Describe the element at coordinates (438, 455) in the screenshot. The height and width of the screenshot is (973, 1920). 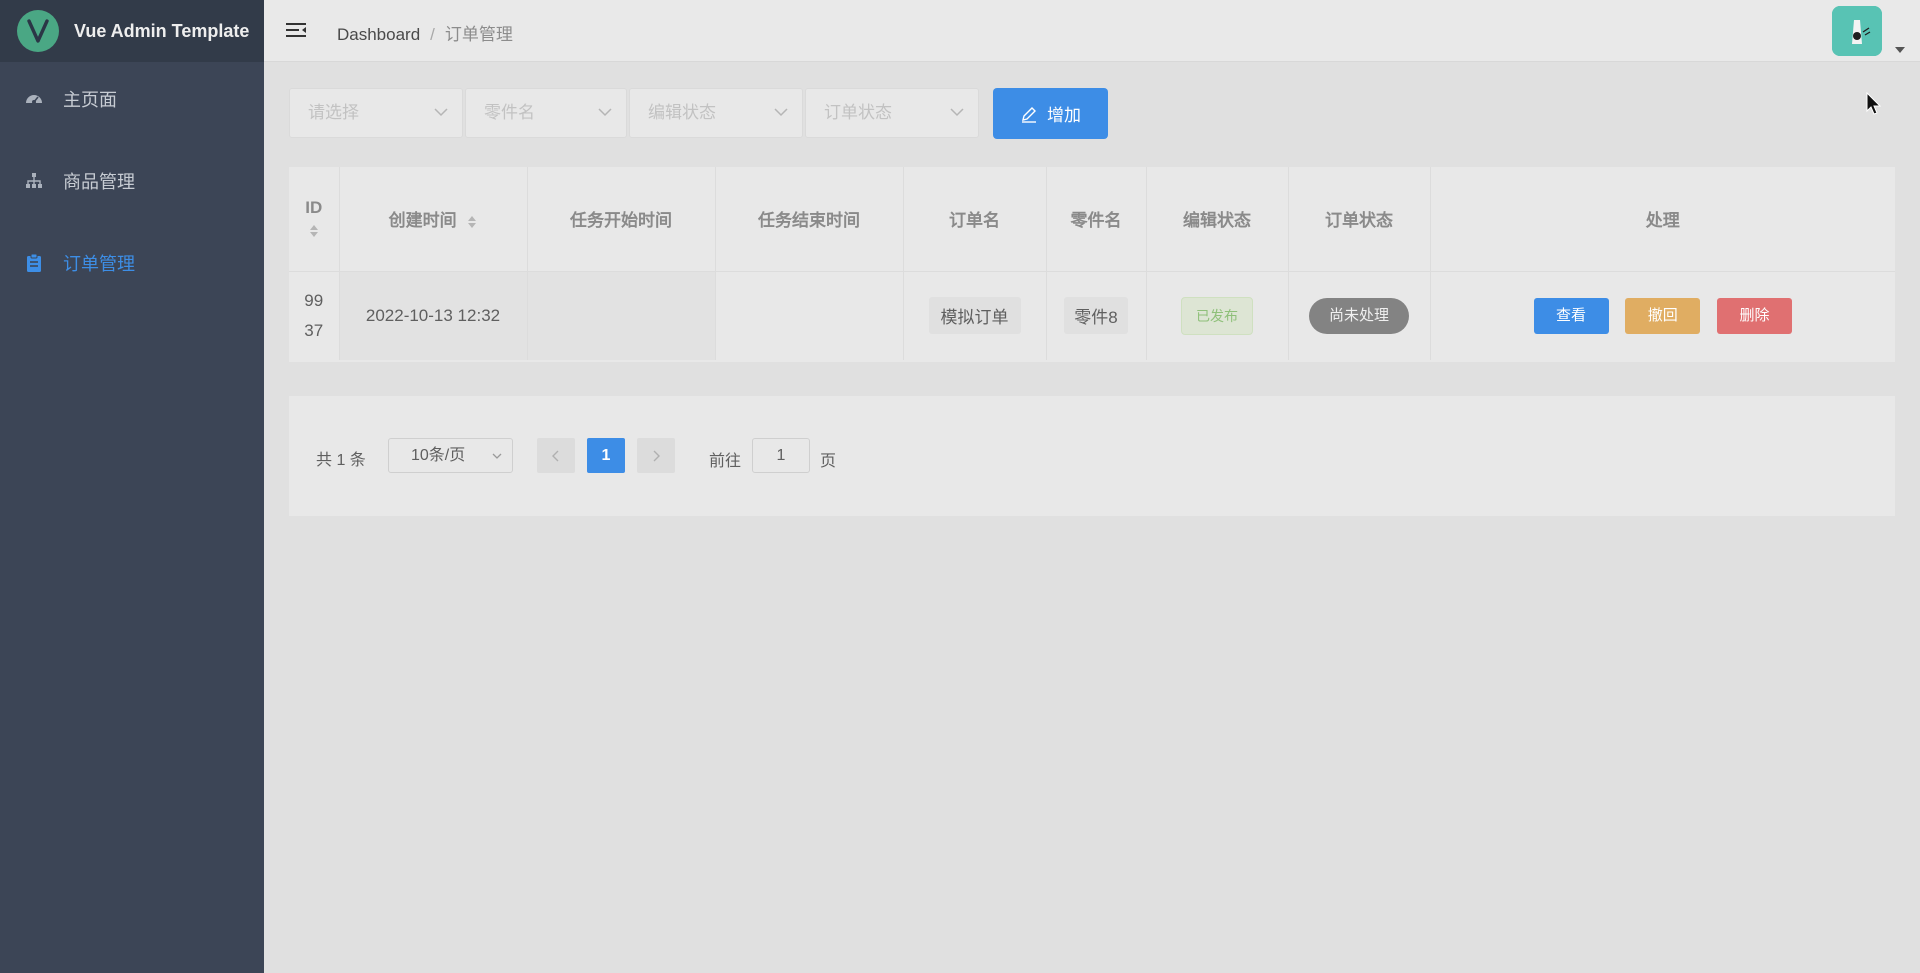
I see `page-size-value: 10条/页` at that location.